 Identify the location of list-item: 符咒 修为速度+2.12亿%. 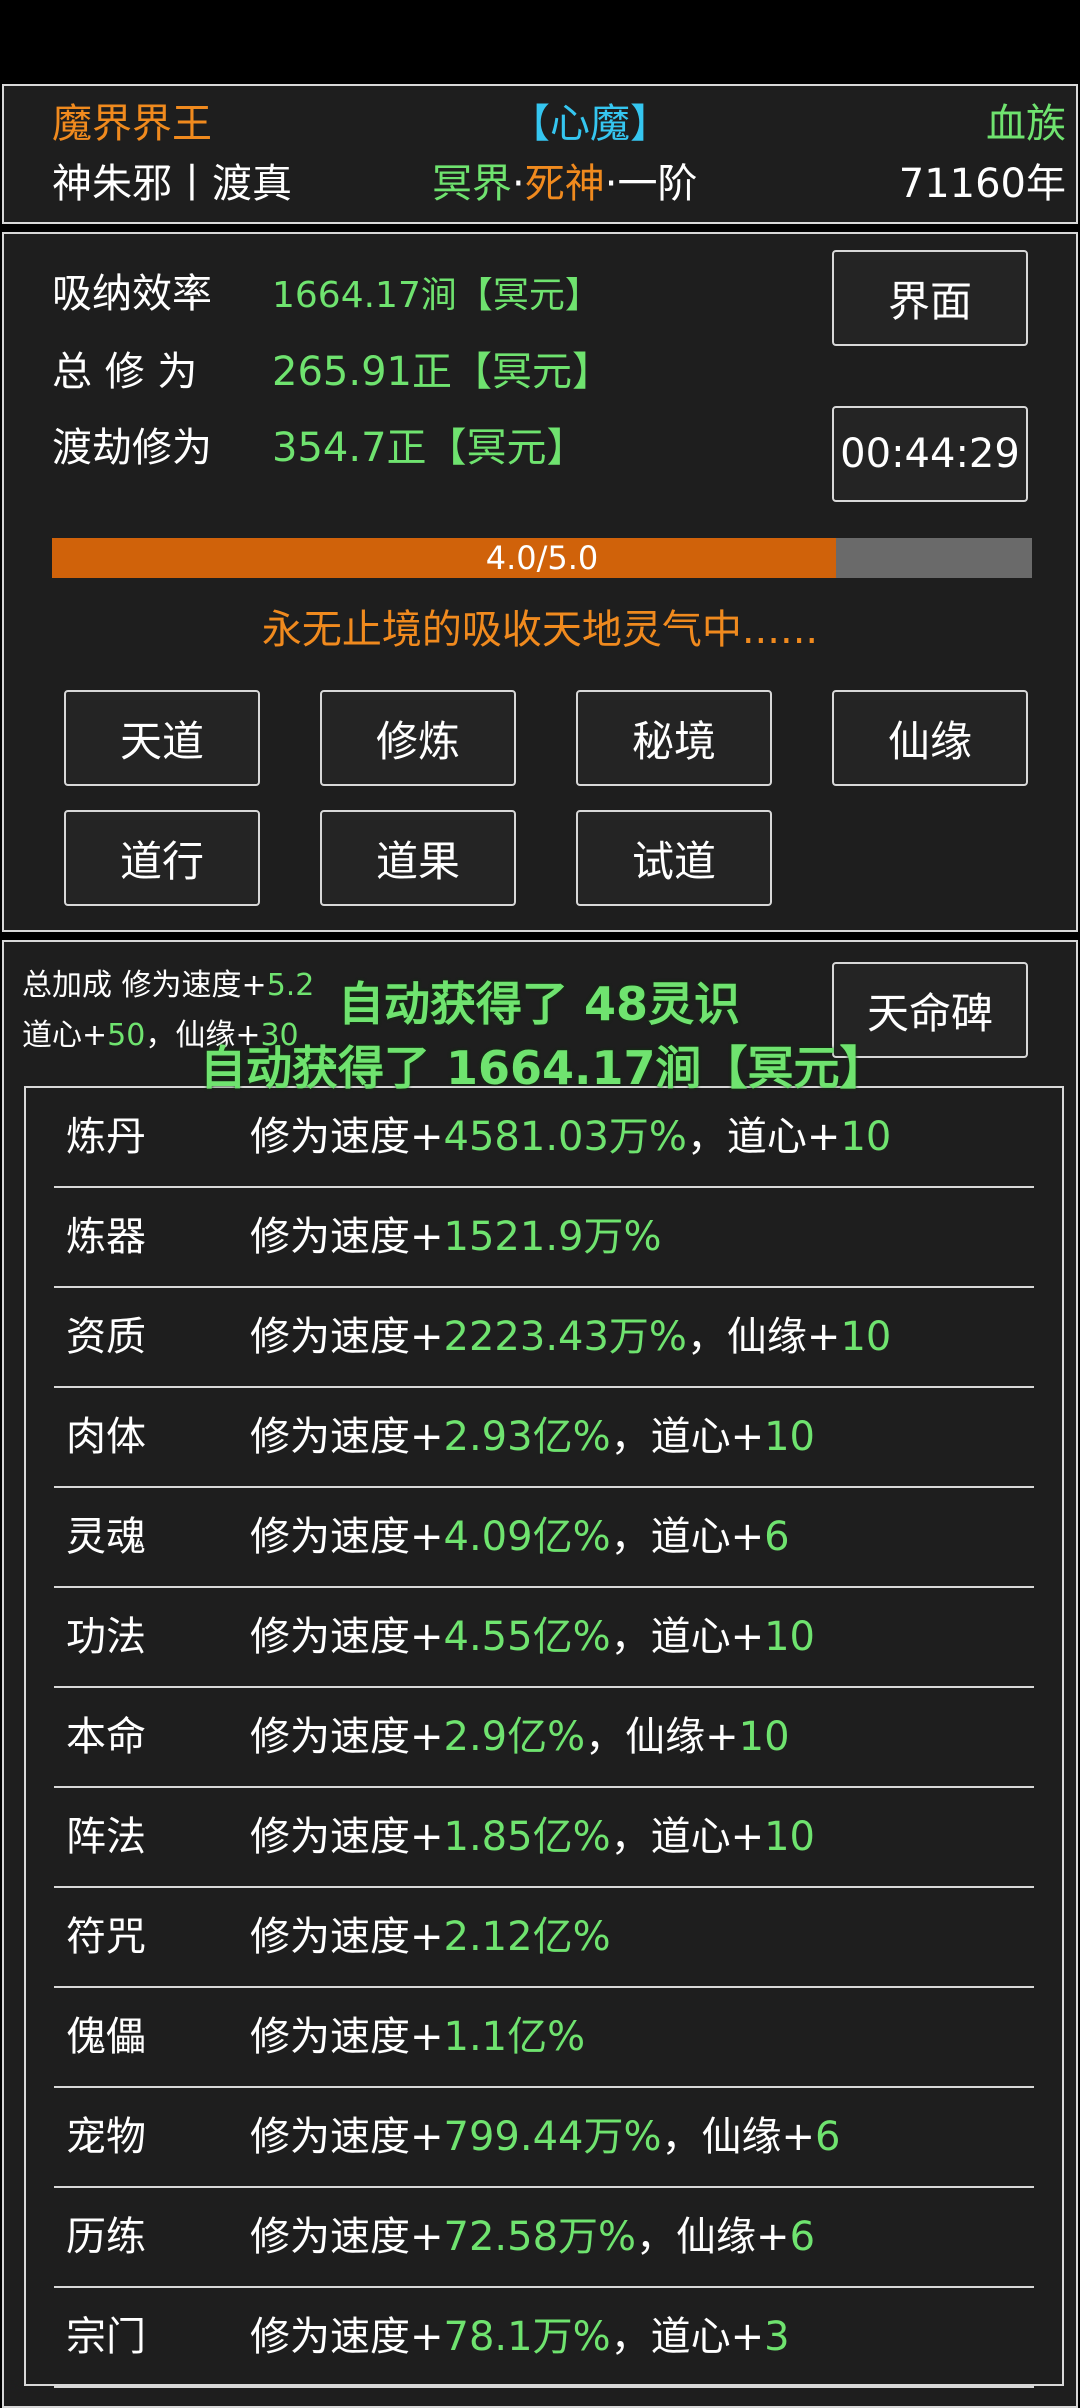
(544, 1938).